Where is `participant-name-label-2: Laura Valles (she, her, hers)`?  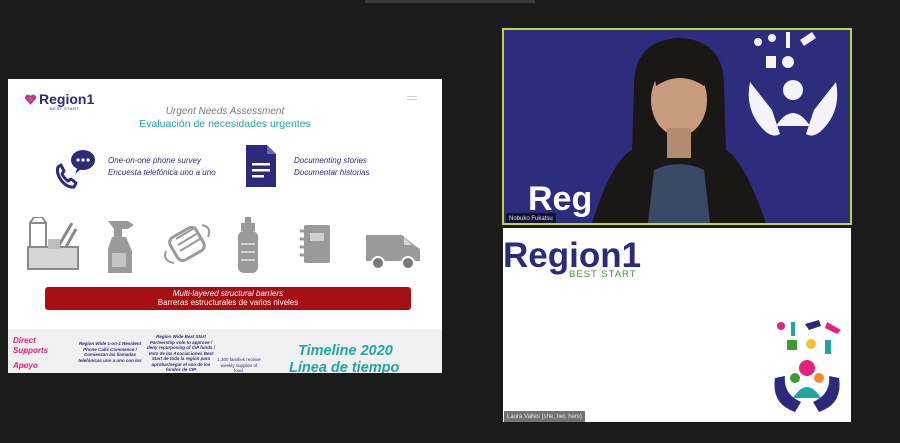 participant-name-label-2: Laura Valles (she, her, hers) is located at coordinates (544, 416).